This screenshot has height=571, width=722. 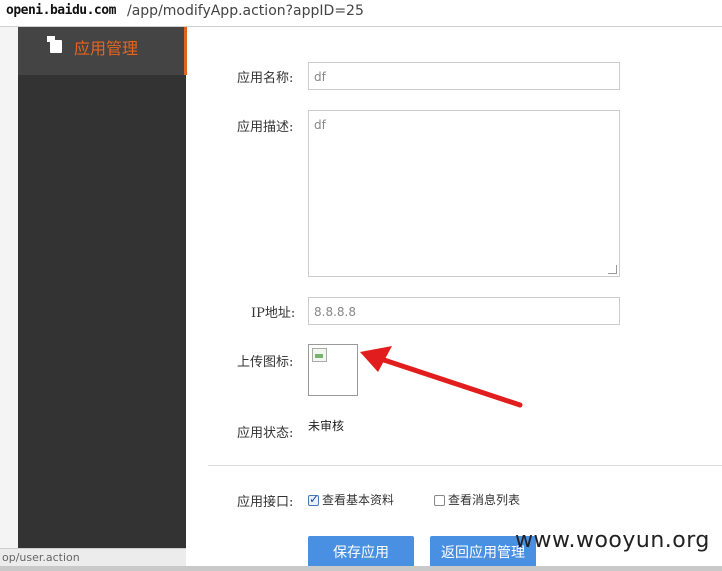 What do you see at coordinates (612, 540) in the screenshot?
I see `watermark: www.wooyun.org` at bounding box center [612, 540].